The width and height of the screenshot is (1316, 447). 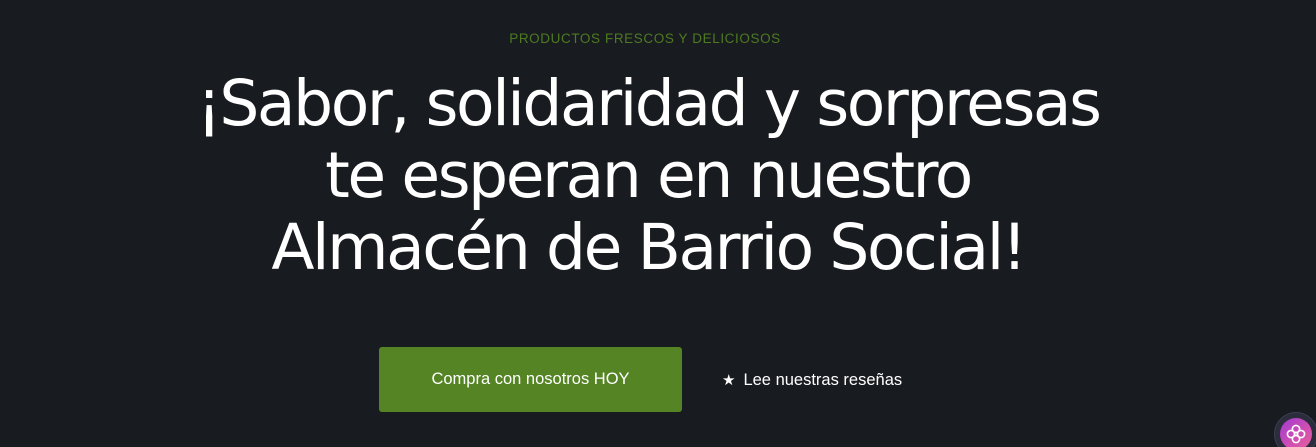 I want to click on widget-badge, so click(x=1296, y=432).